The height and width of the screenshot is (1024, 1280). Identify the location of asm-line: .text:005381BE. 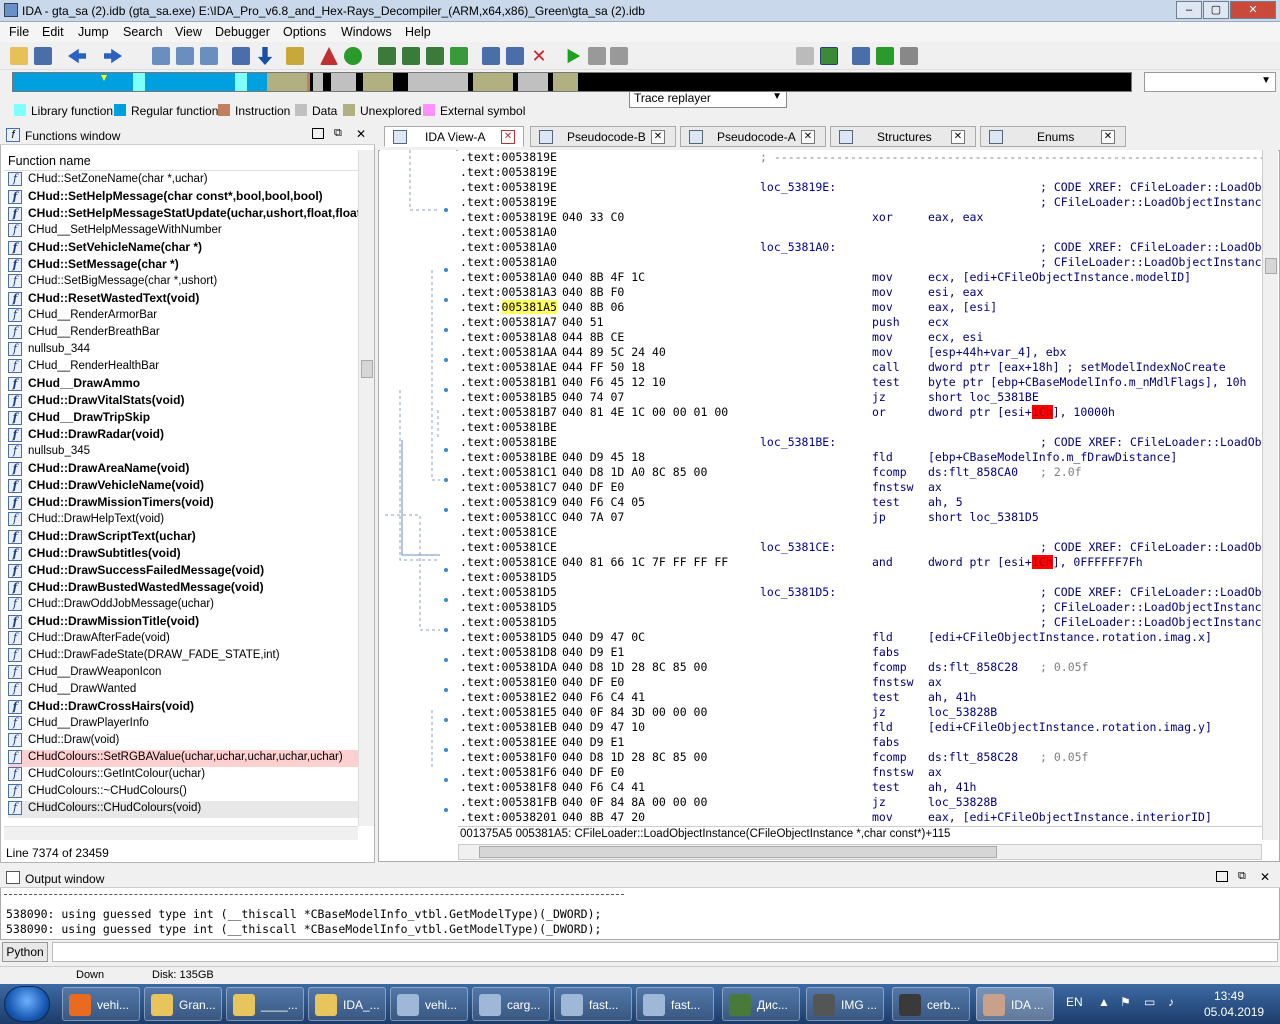
(860, 427).